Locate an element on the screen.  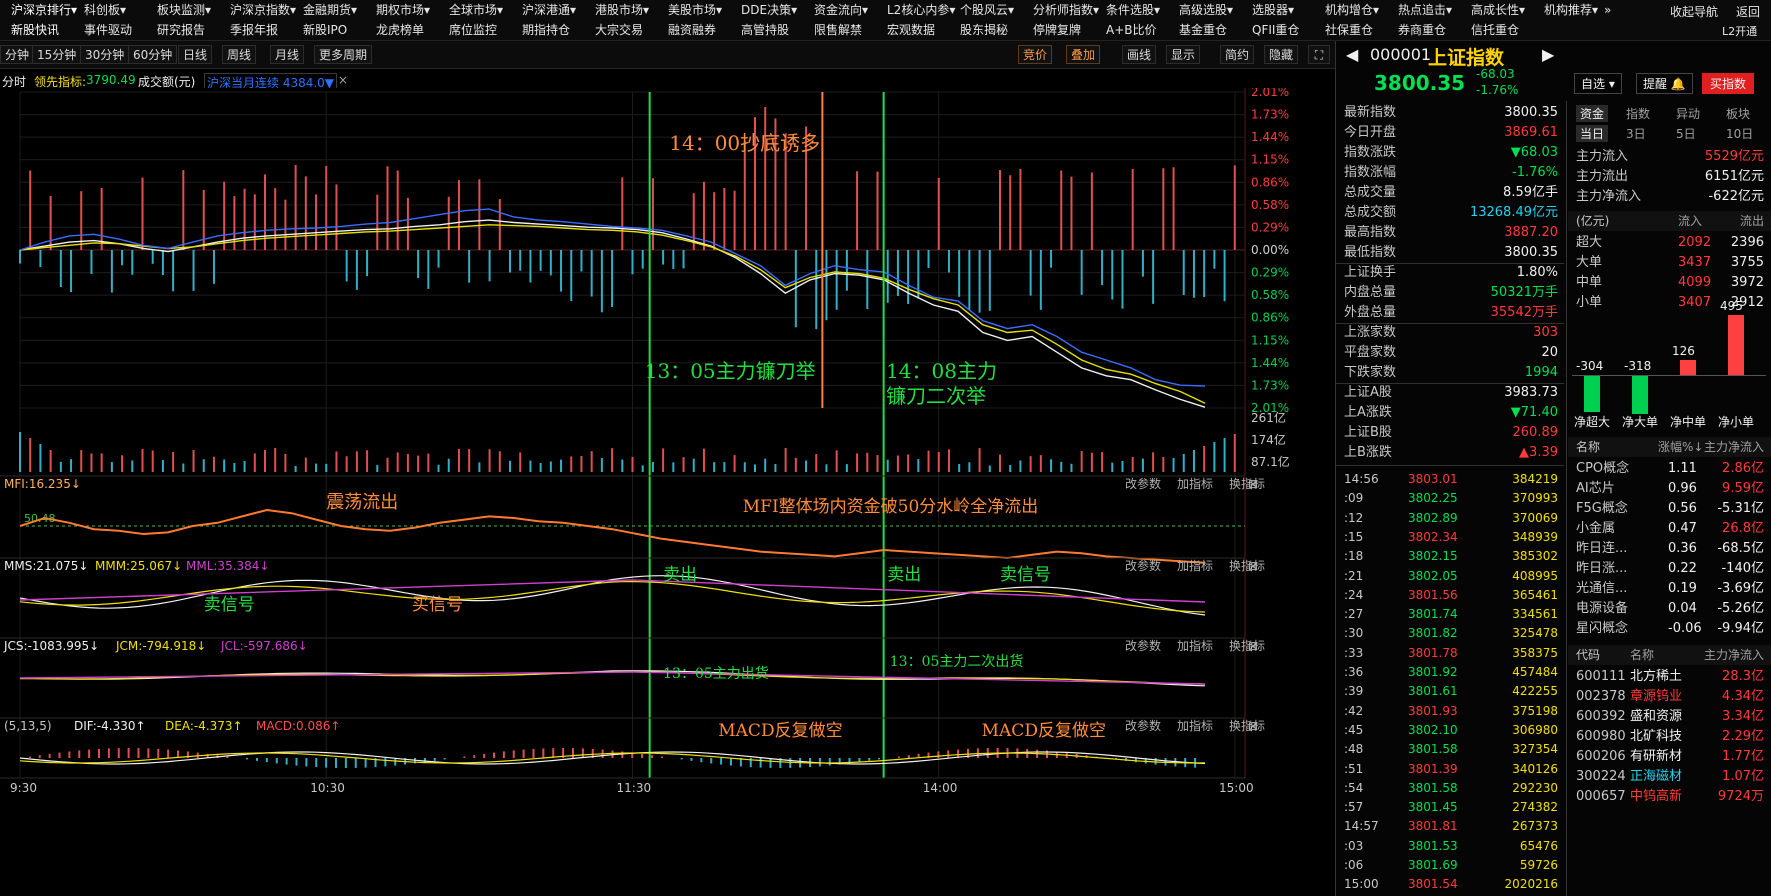
nav-item: 新股IPO is located at coordinates (325, 30).